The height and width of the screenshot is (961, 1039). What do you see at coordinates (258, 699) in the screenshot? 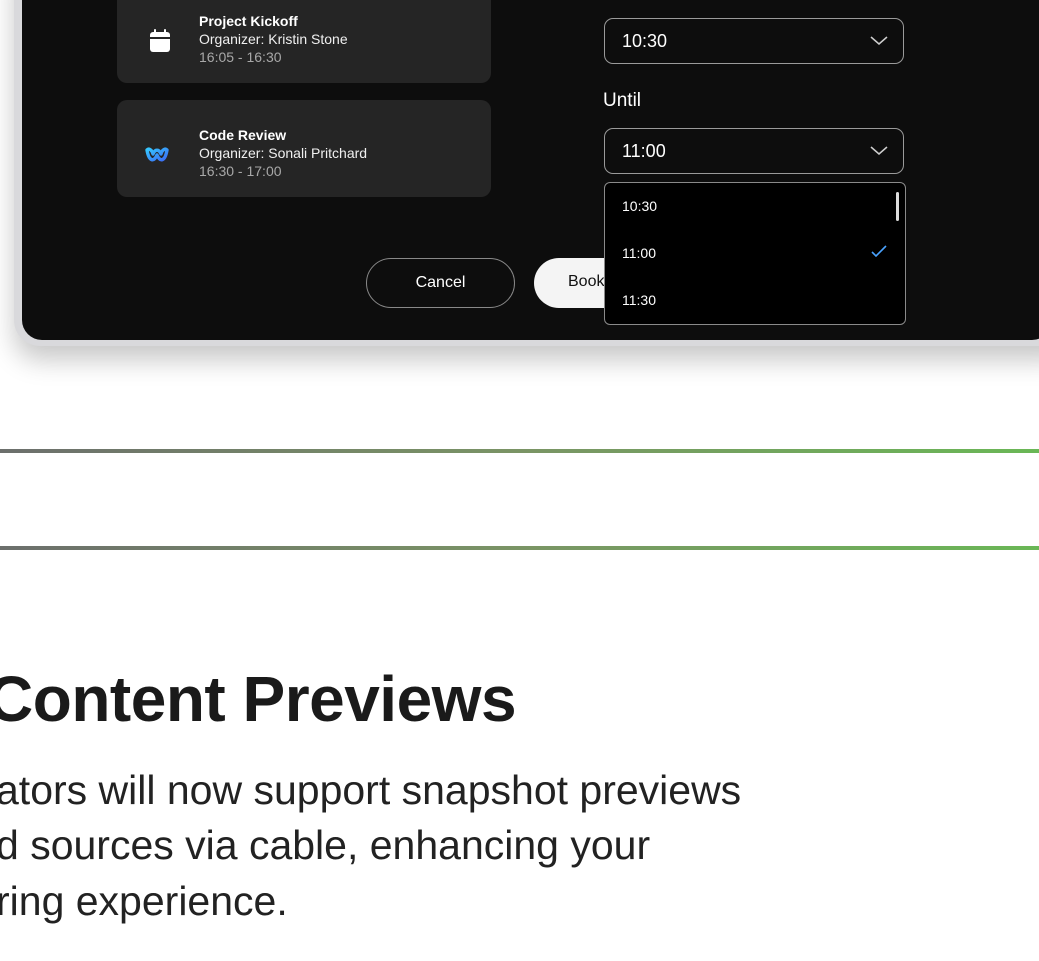
I see `section-heading: Content Previews` at bounding box center [258, 699].